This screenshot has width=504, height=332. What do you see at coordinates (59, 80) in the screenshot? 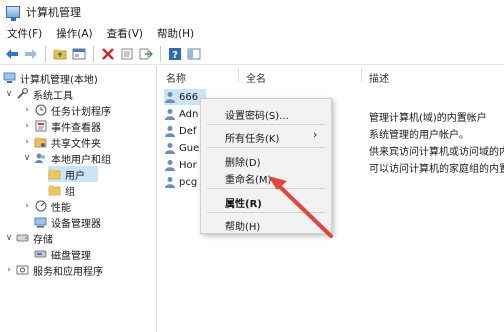
I see `tree-label: 计算机管理(本地)` at bounding box center [59, 80].